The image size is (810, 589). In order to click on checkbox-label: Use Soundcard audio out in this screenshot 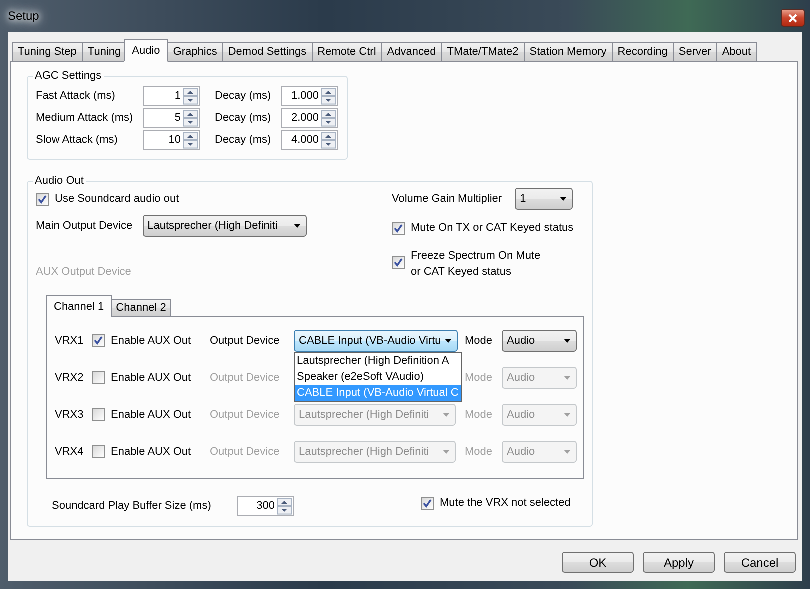, I will do `click(117, 199)`.